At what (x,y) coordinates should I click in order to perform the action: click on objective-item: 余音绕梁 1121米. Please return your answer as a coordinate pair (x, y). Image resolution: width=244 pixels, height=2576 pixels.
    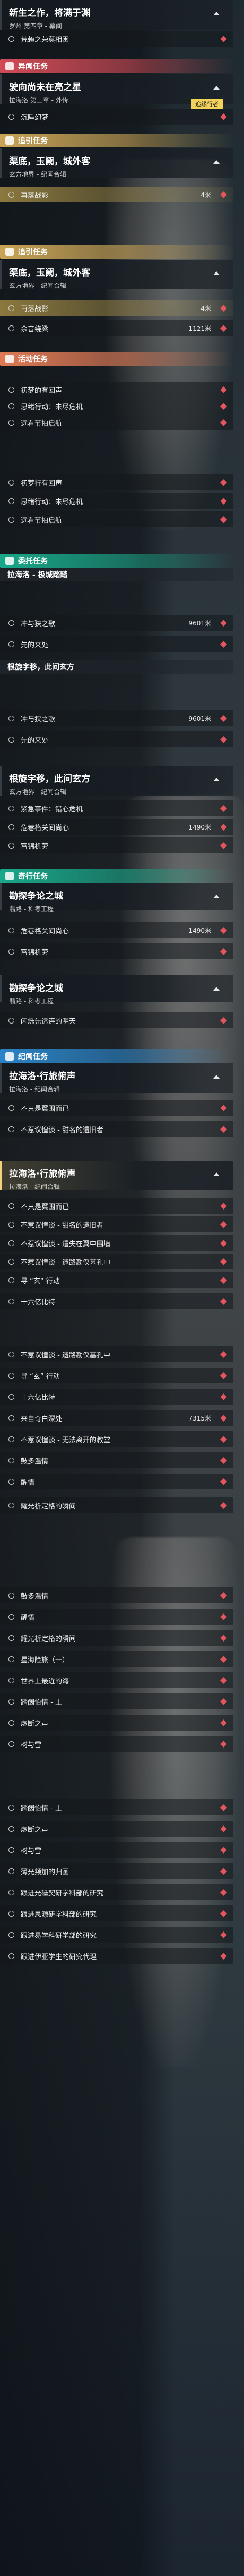
    Looking at the image, I should click on (117, 328).